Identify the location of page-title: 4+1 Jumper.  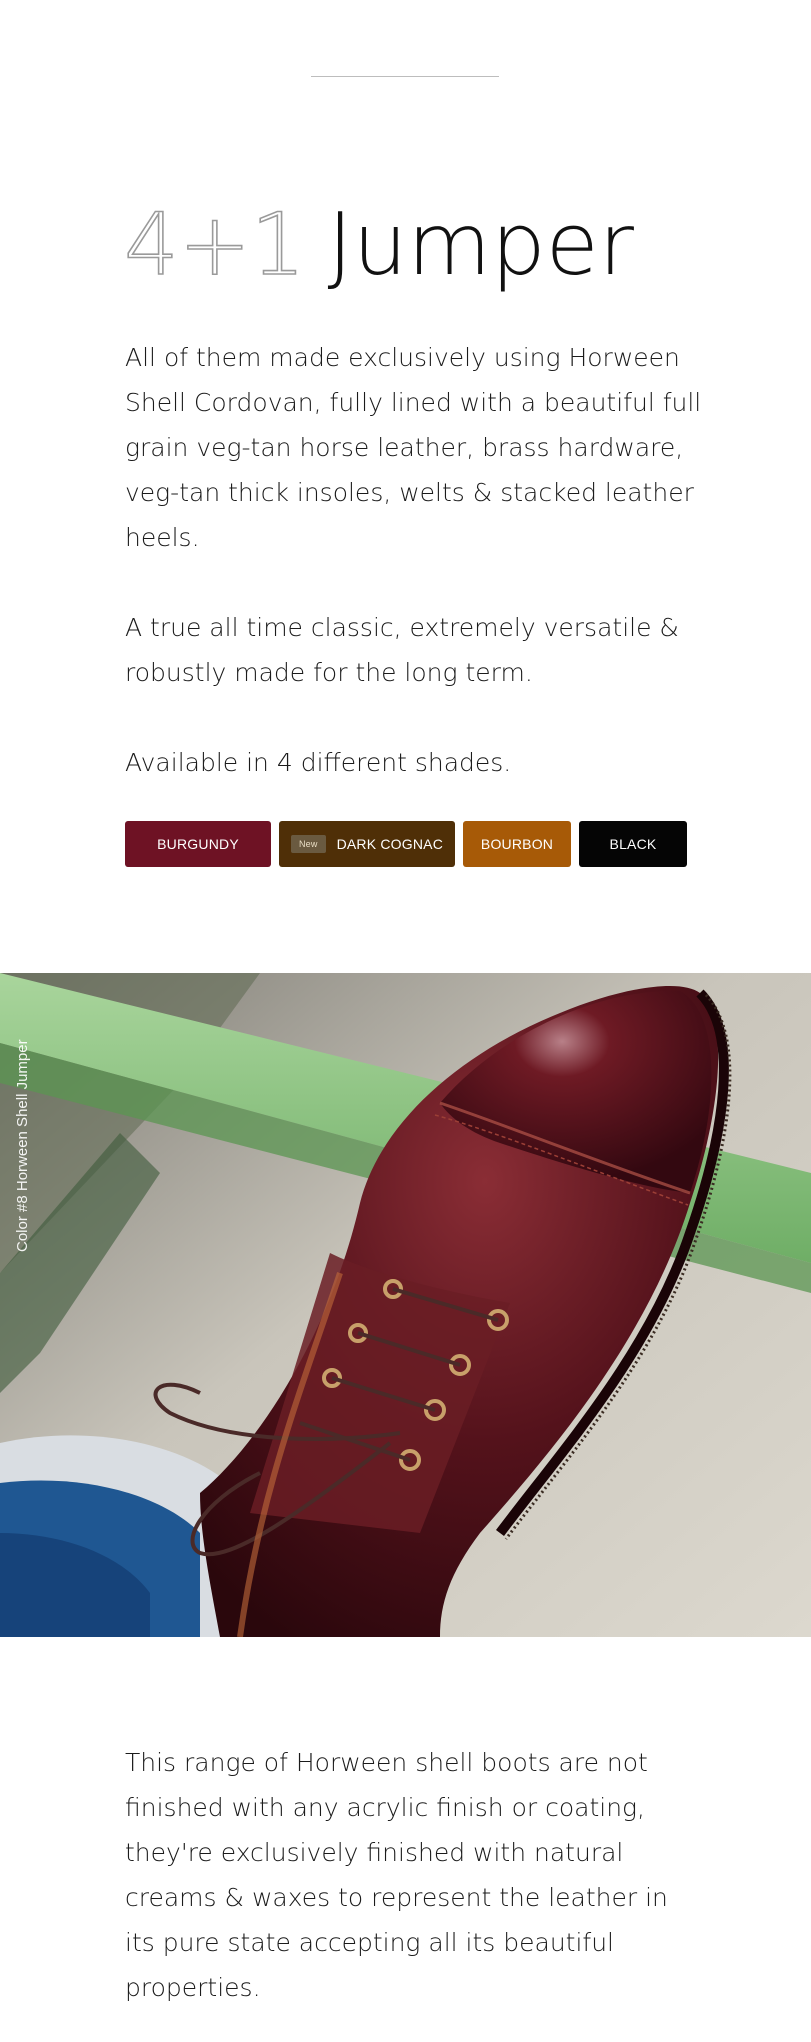
(379, 245).